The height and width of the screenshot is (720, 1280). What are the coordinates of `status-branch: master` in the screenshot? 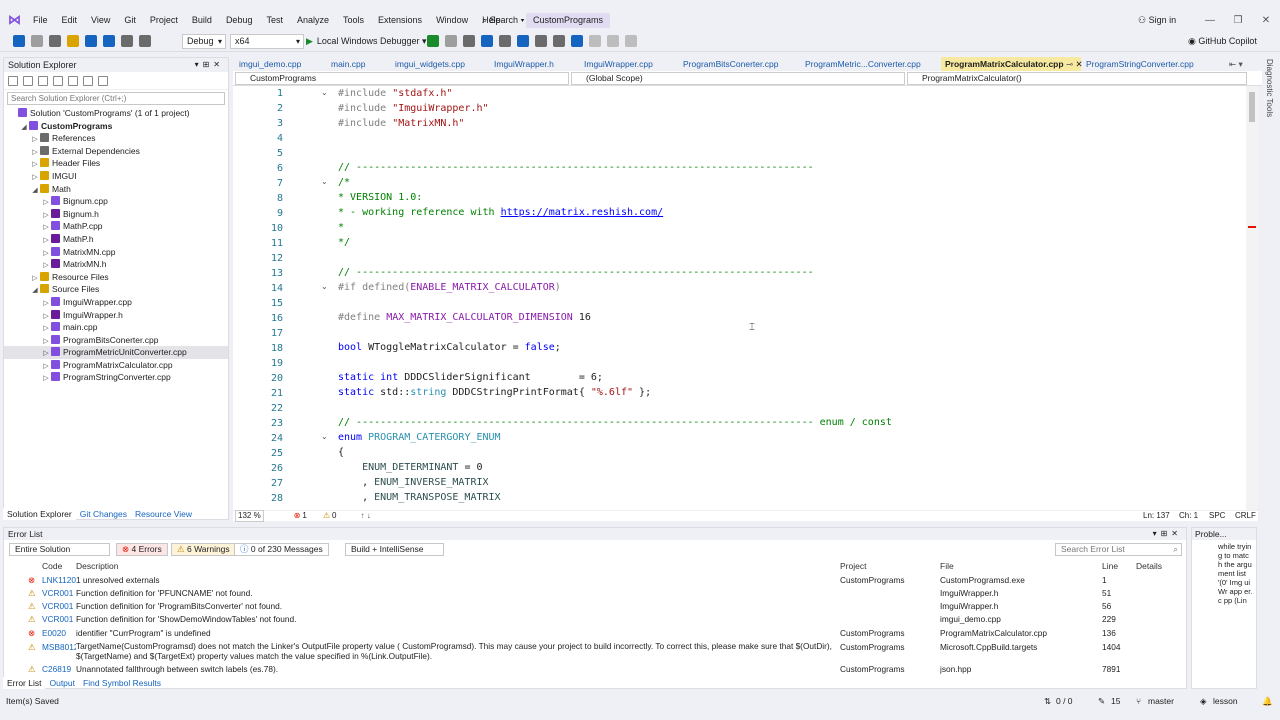 It's located at (1161, 701).